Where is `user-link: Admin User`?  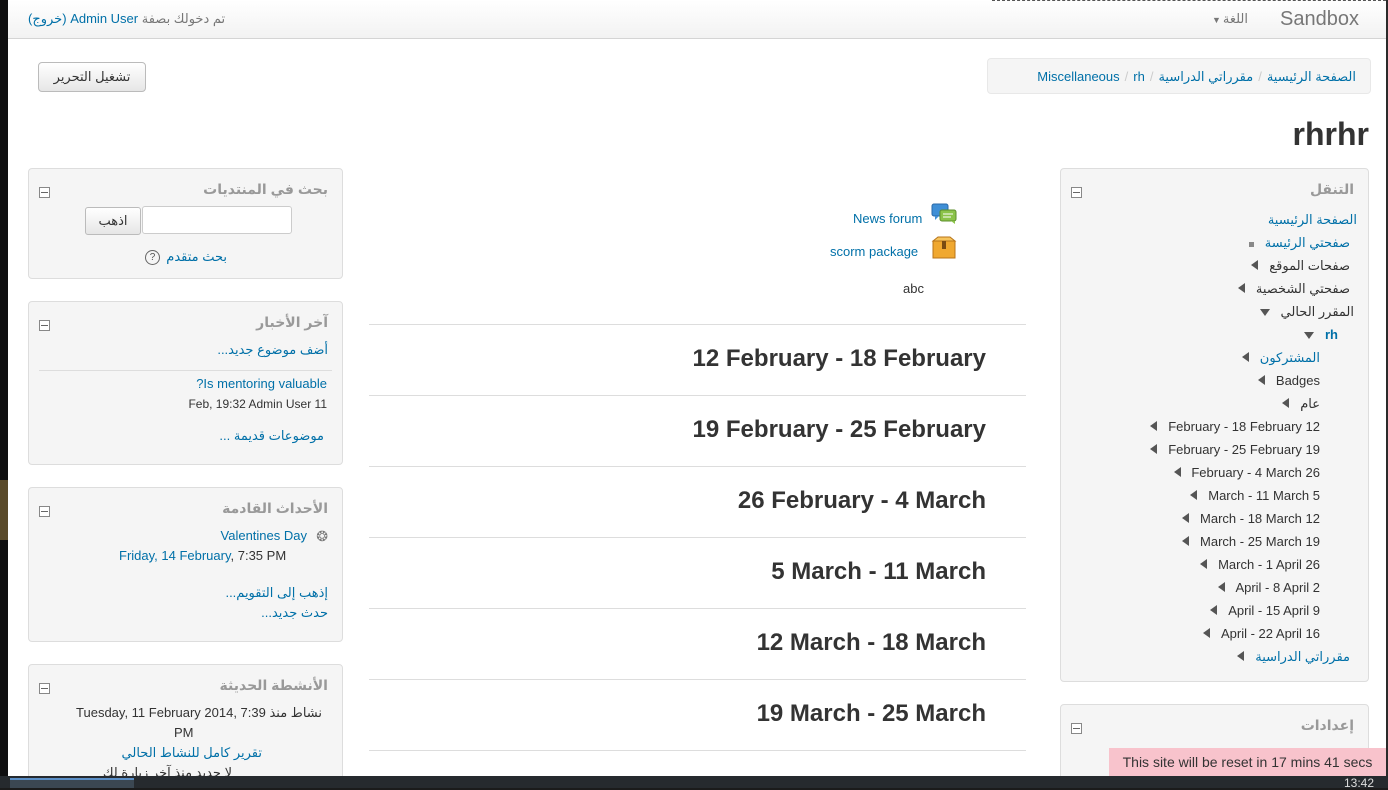 user-link: Admin User is located at coordinates (104, 18).